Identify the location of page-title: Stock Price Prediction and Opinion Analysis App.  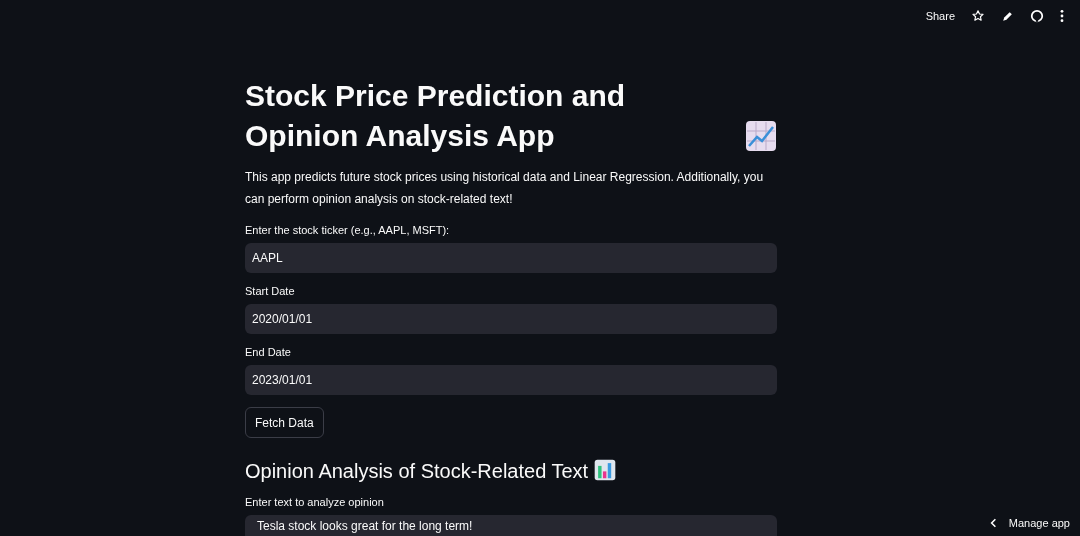
(436, 116).